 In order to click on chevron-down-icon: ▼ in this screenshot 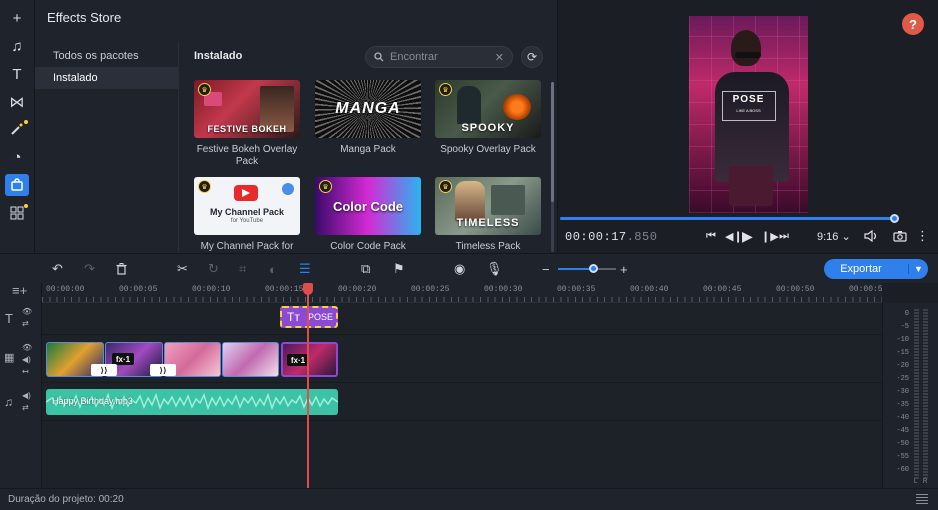, I will do `click(918, 269)`.